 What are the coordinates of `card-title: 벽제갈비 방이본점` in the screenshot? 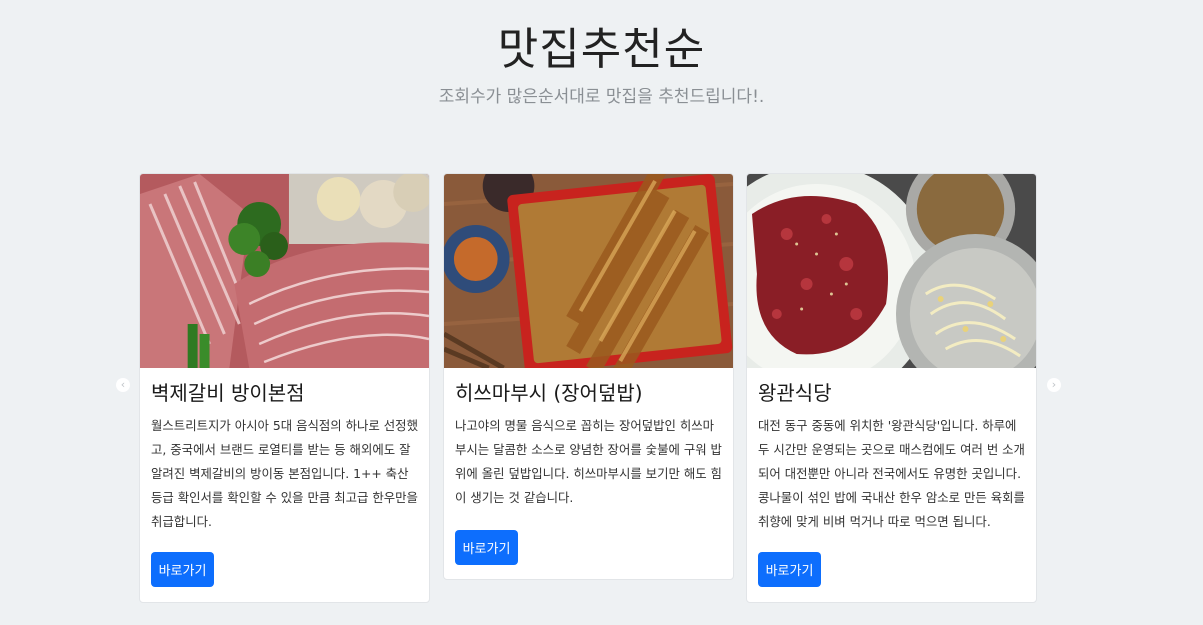 It's located at (228, 393).